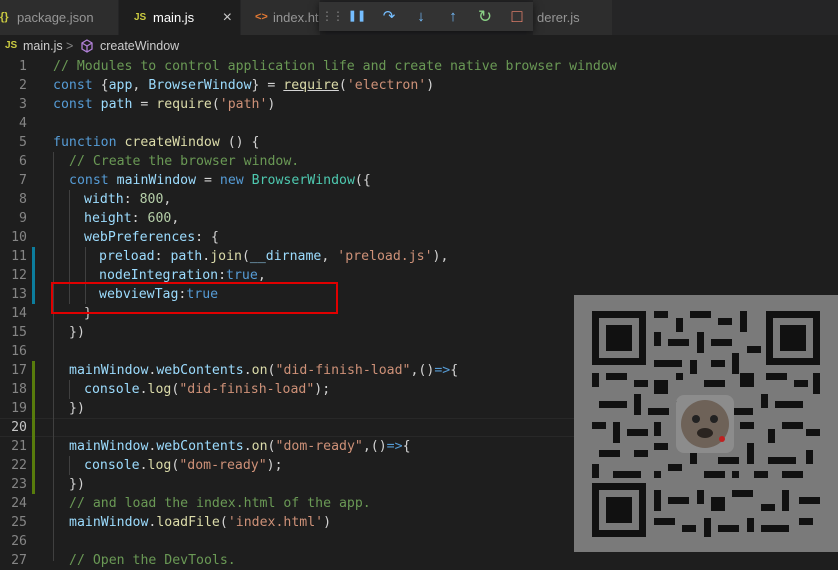  What do you see at coordinates (4, 17) in the screenshot?
I see `json-file-icon: {}` at bounding box center [4, 17].